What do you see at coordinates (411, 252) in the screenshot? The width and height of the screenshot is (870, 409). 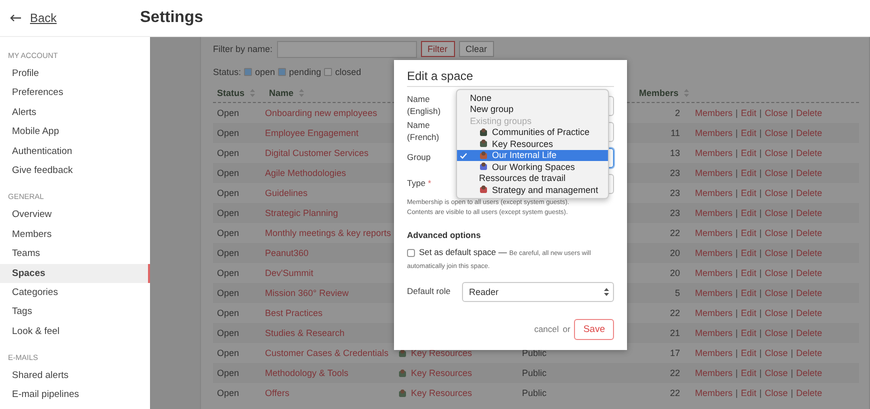 I see `default-space-checkbox` at bounding box center [411, 252].